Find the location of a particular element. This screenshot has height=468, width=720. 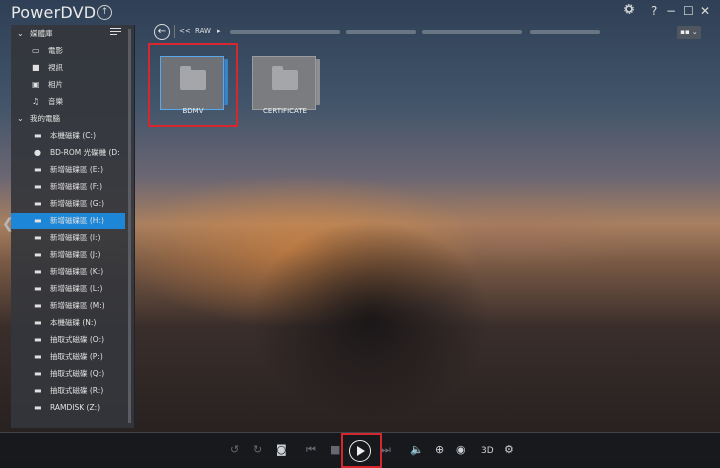

sidebar-item-photos: ▣ 相片 is located at coordinates (68, 85).